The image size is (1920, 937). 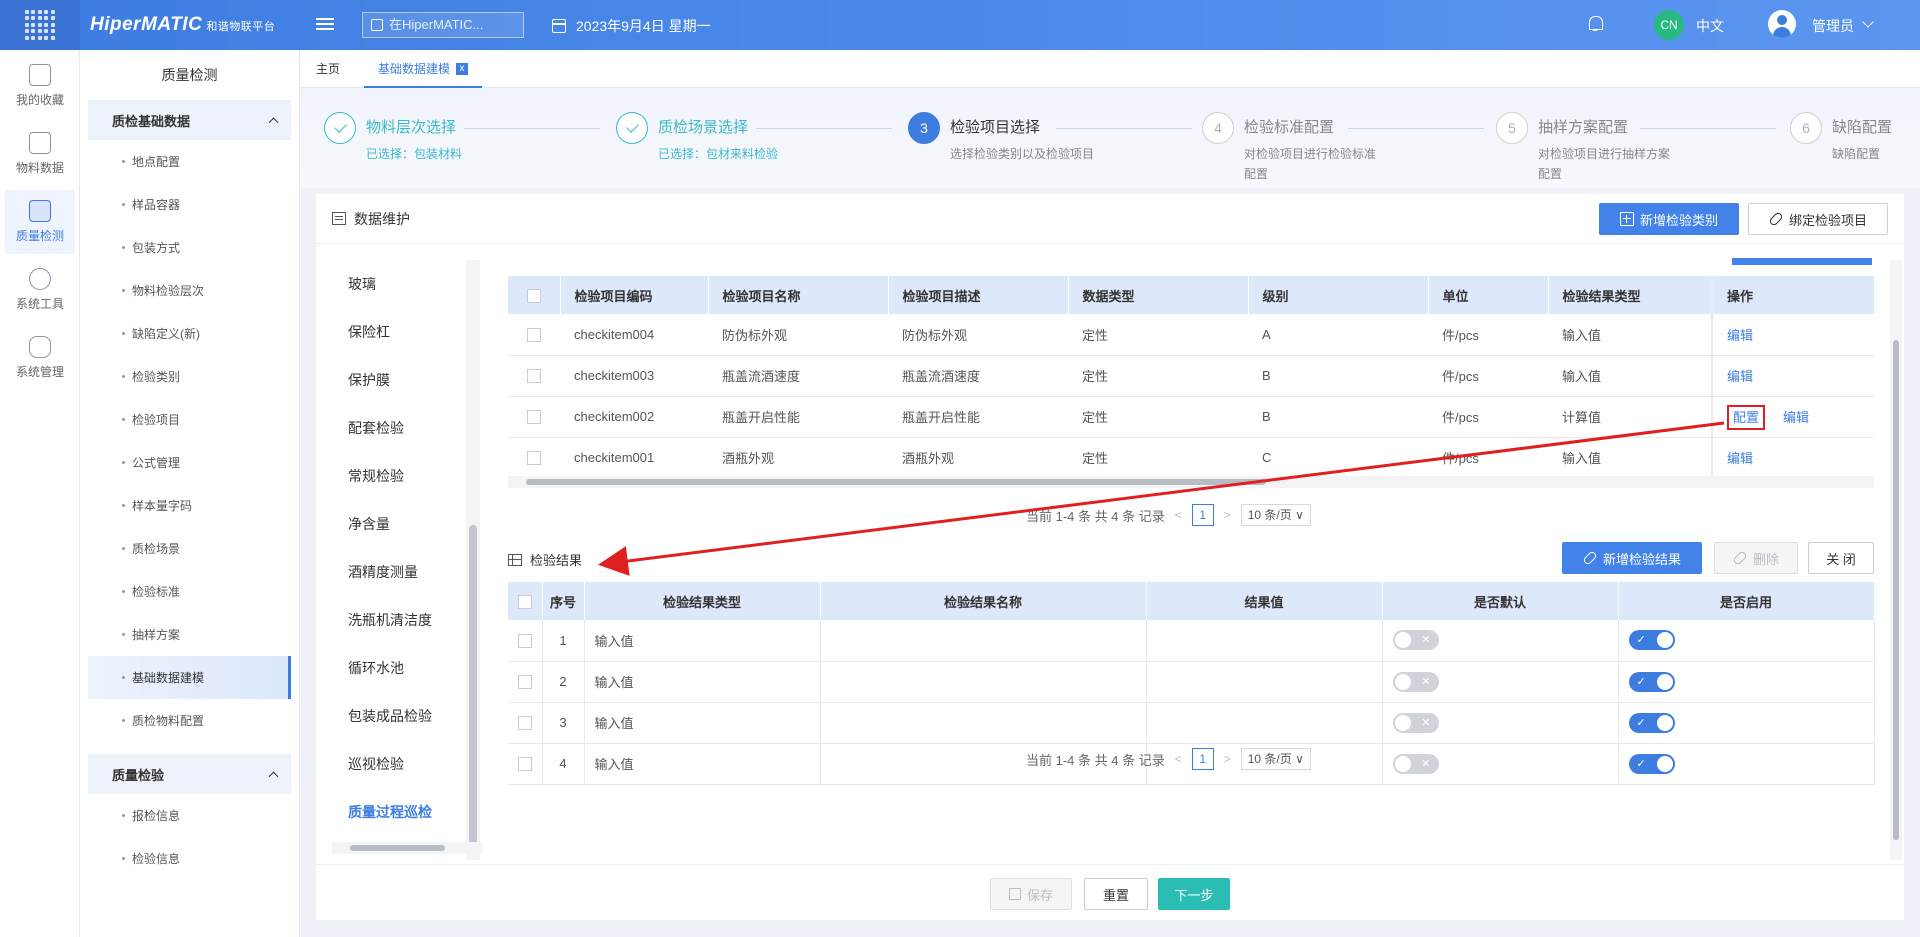 I want to click on sidebar-item: 检验项目, so click(x=189, y=419).